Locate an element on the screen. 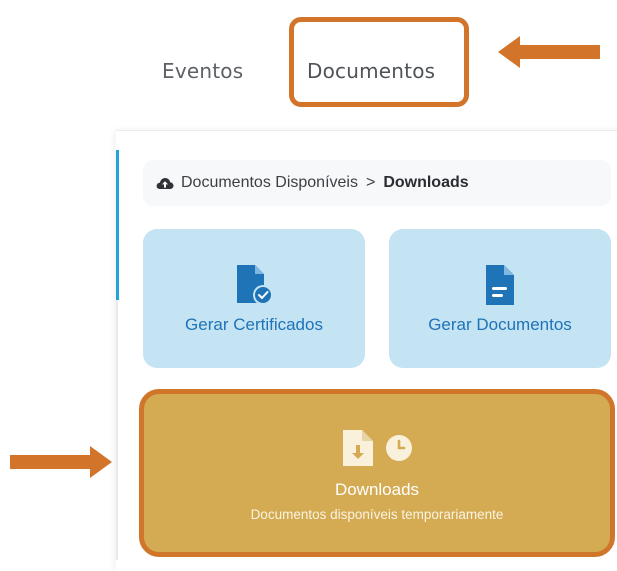 The image size is (617, 571). breadcrumb-documentos-disponiveis: Documentos Disponíveis is located at coordinates (269, 183).